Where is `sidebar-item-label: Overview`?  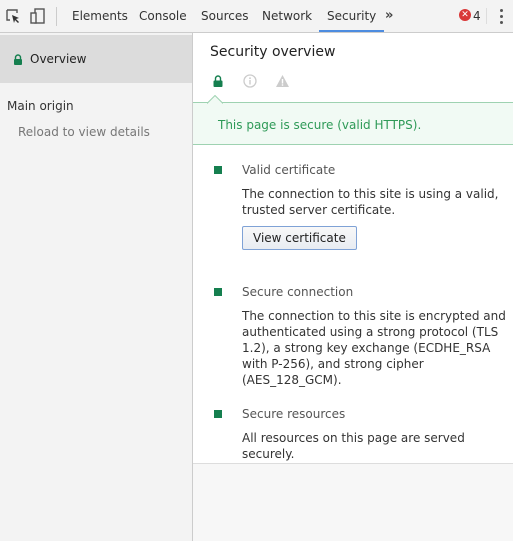
sidebar-item-label: Overview is located at coordinates (58, 59).